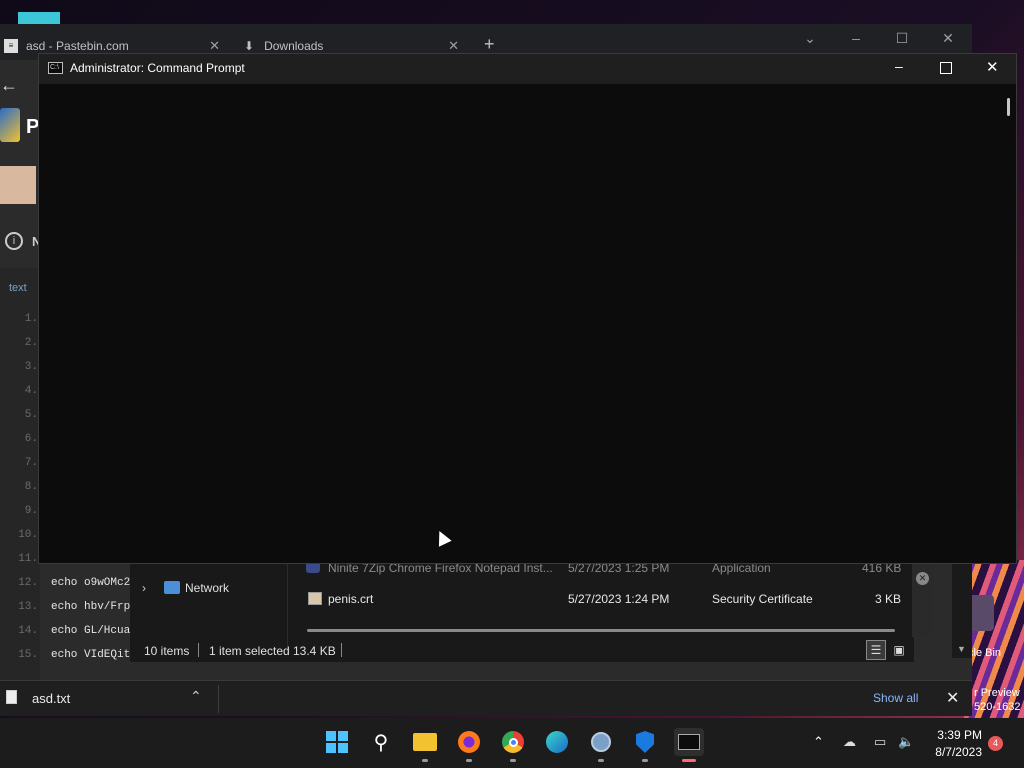  I want to click on clock-time: 3:39 PM, so click(957, 735).